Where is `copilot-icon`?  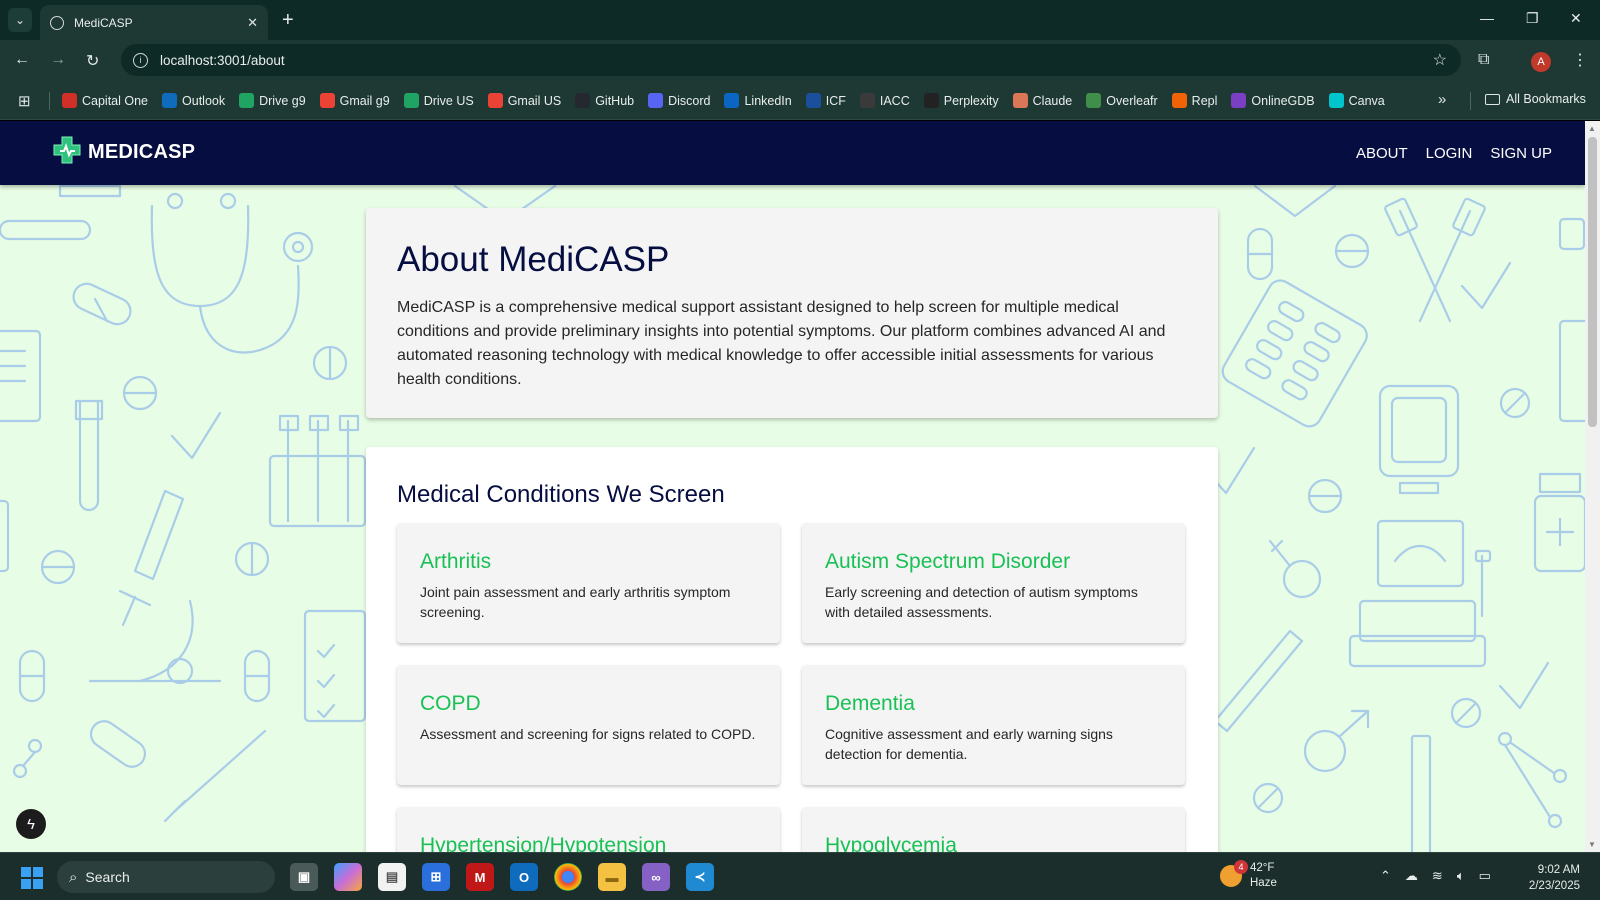 copilot-icon is located at coordinates (348, 877).